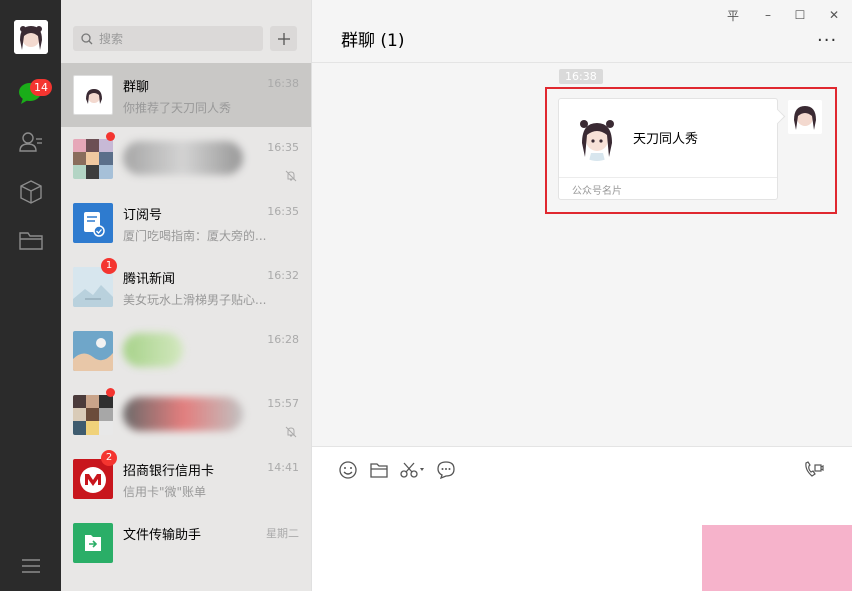  I want to click on emoji-button, so click(348, 470).